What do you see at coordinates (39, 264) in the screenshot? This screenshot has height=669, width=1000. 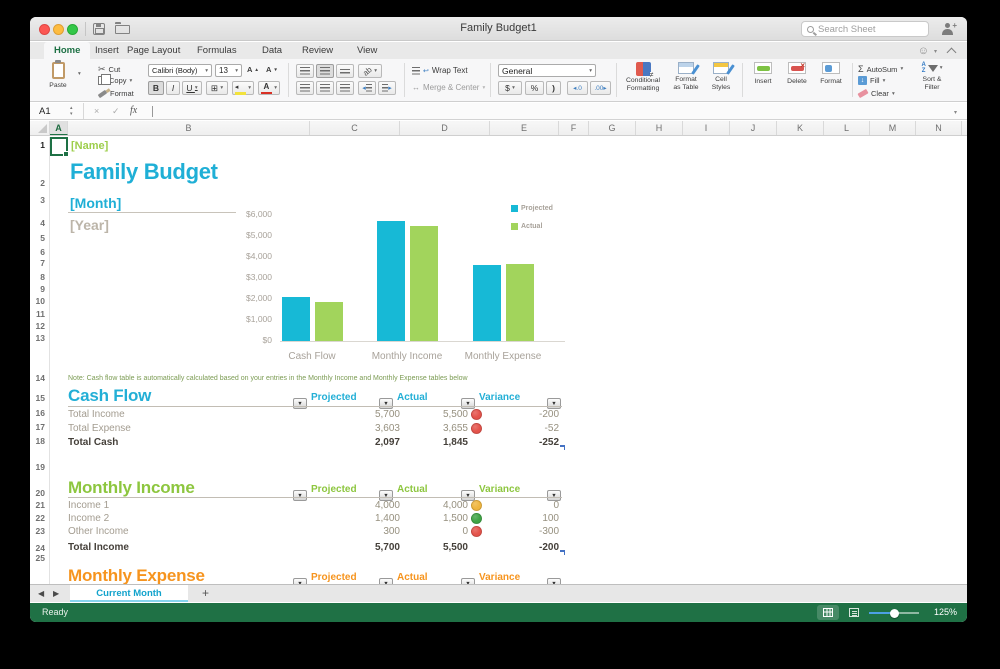 I see `row-header-7: 7` at bounding box center [39, 264].